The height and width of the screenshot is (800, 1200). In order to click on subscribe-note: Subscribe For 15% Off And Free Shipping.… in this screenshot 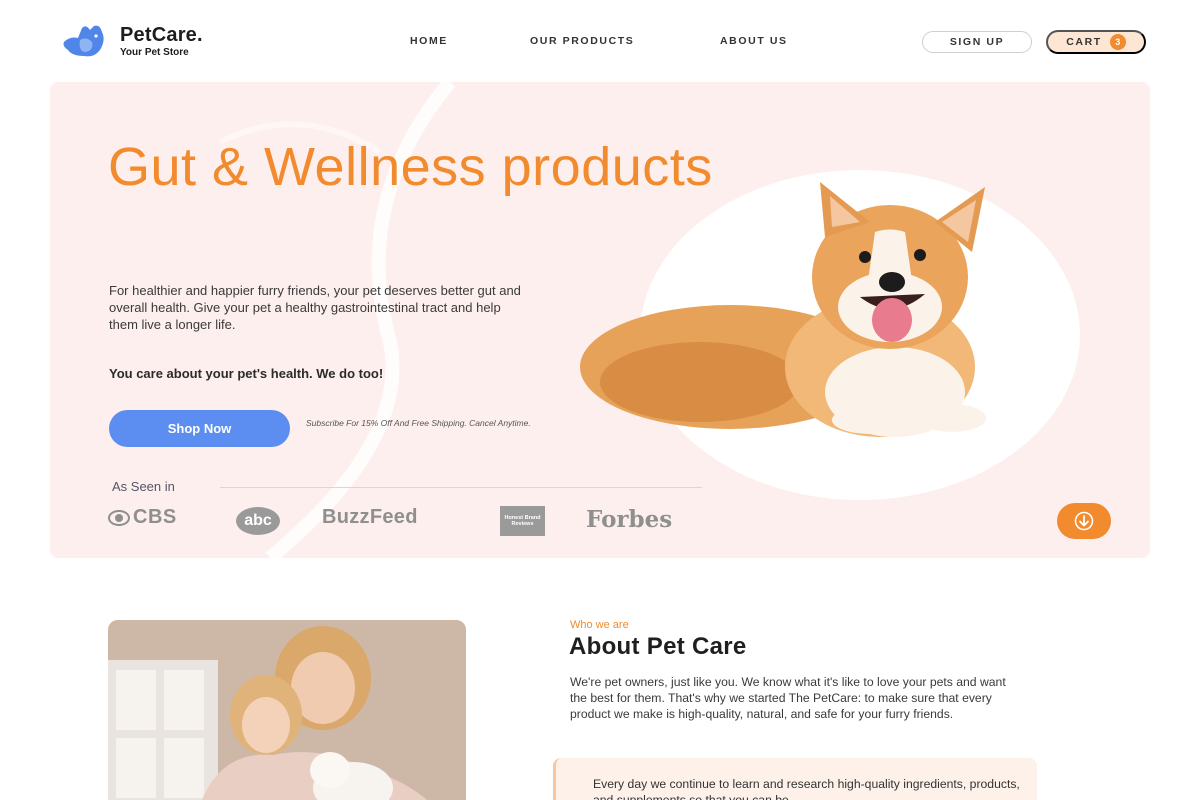, I will do `click(418, 423)`.